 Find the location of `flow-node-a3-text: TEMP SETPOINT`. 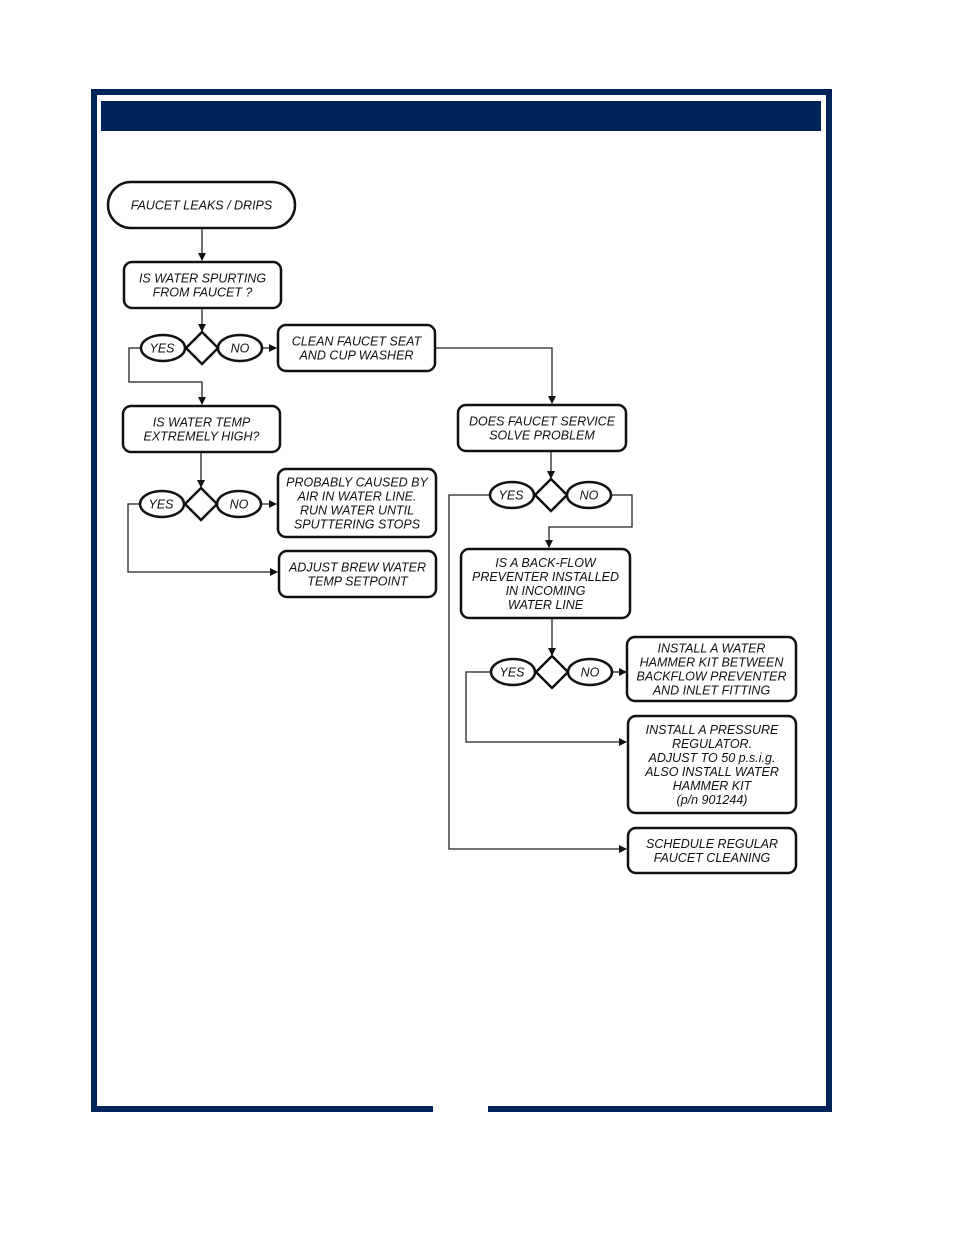

flow-node-a3-text: TEMP SETPOINT is located at coordinates (358, 582).